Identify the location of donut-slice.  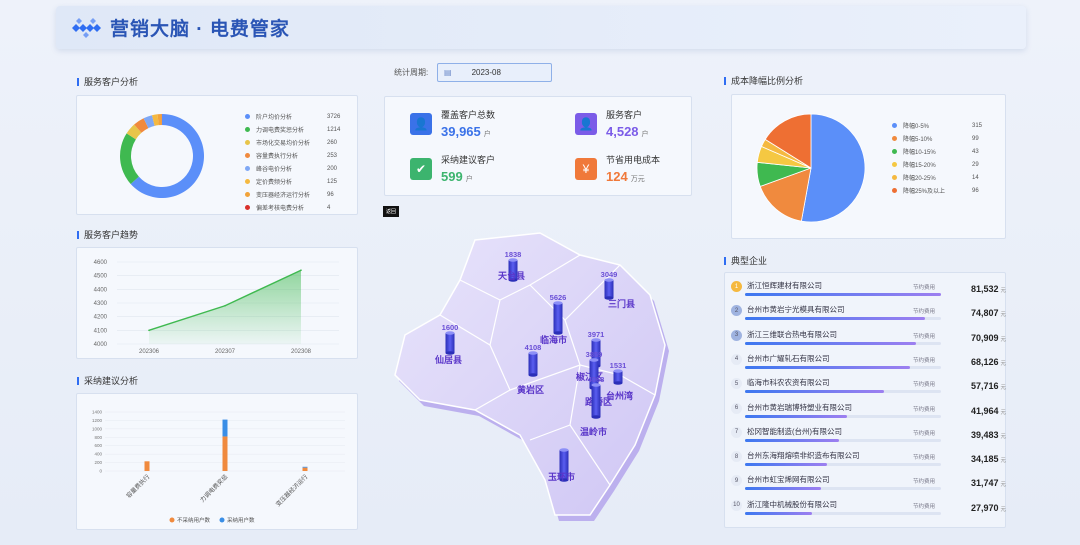
(129, 158).